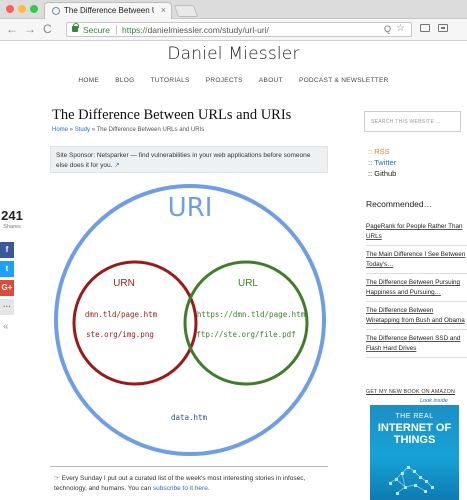 This screenshot has height=500, width=467. What do you see at coordinates (135, 30) in the screenshot?
I see `url-scheme: https://` at bounding box center [135, 30].